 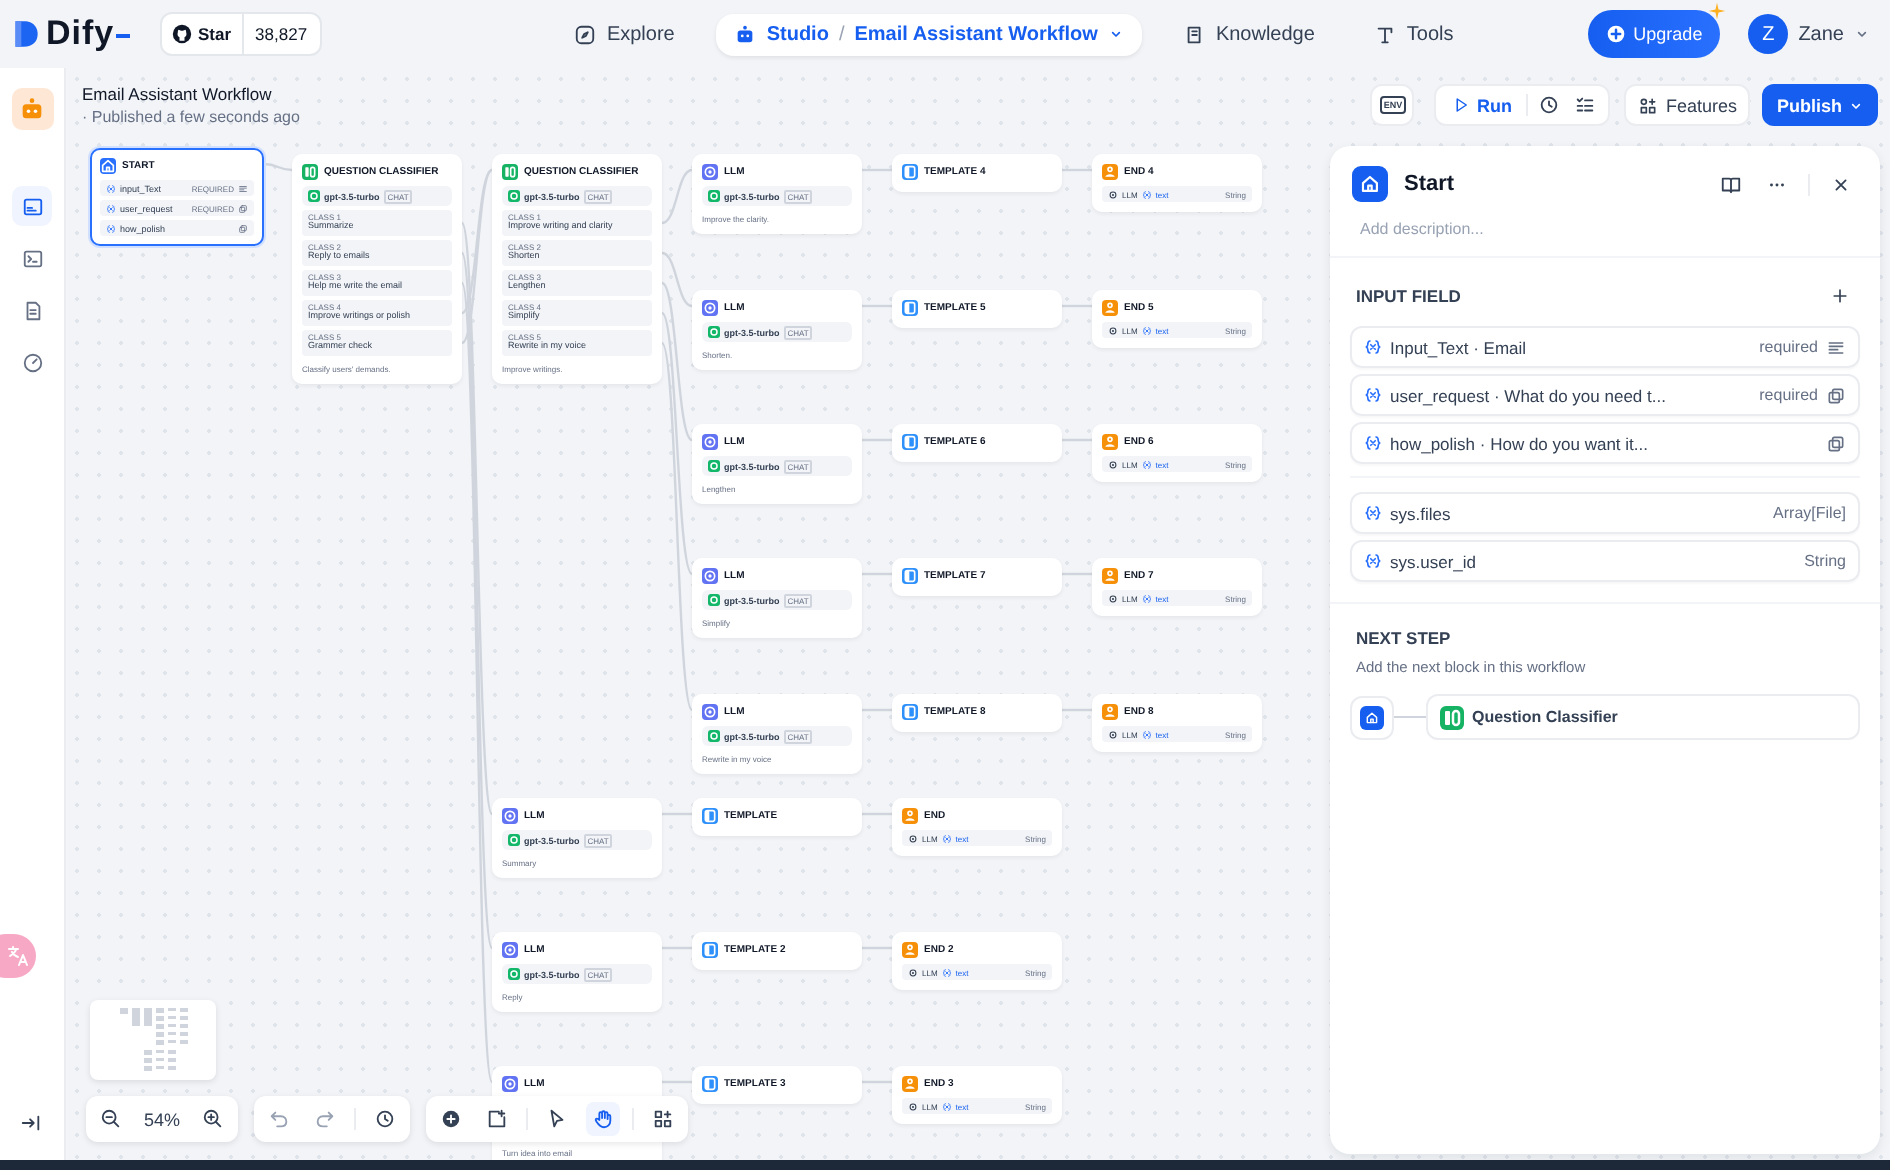 I want to click on nav-tab: Tools, so click(x=1414, y=34).